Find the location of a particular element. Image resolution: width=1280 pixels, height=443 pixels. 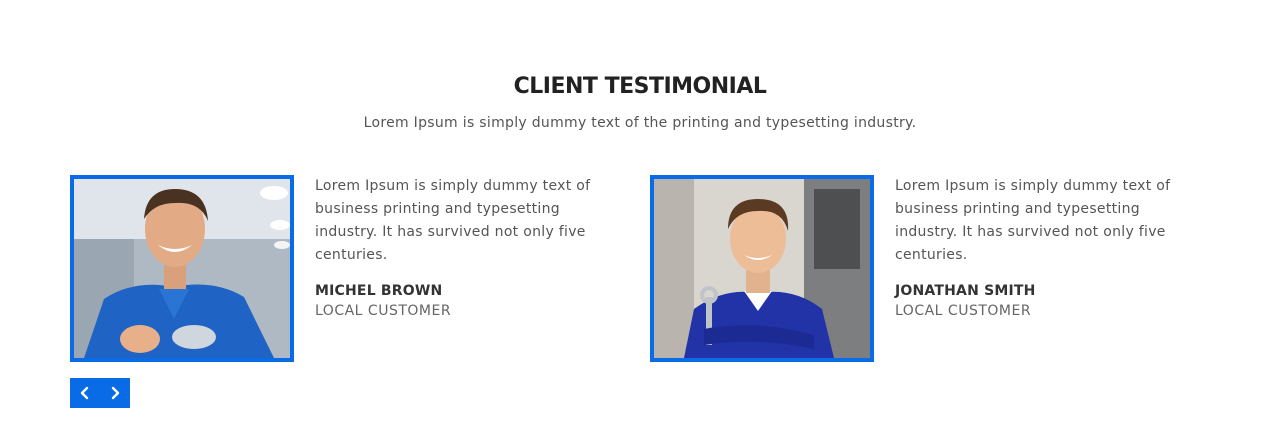

chevron-right-icon is located at coordinates (115, 393).